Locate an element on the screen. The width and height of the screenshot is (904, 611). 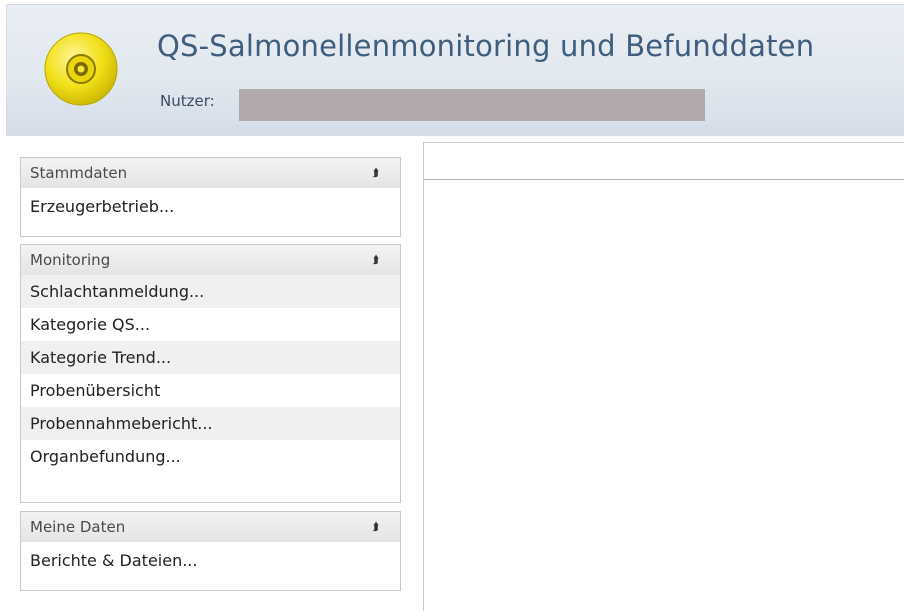
content-divider is located at coordinates (664, 179).